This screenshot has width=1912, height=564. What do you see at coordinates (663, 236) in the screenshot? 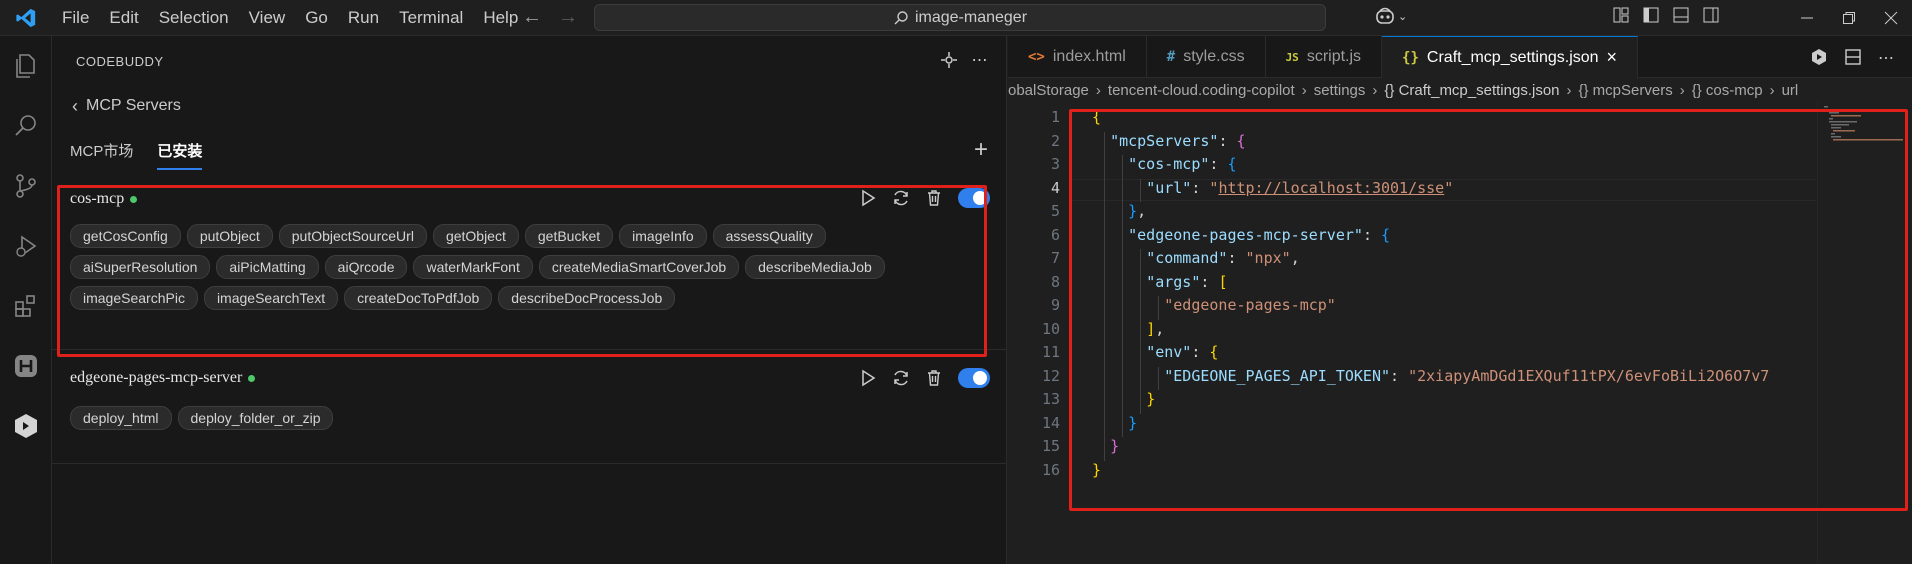
I see `tool-chip: imageInfo` at bounding box center [663, 236].